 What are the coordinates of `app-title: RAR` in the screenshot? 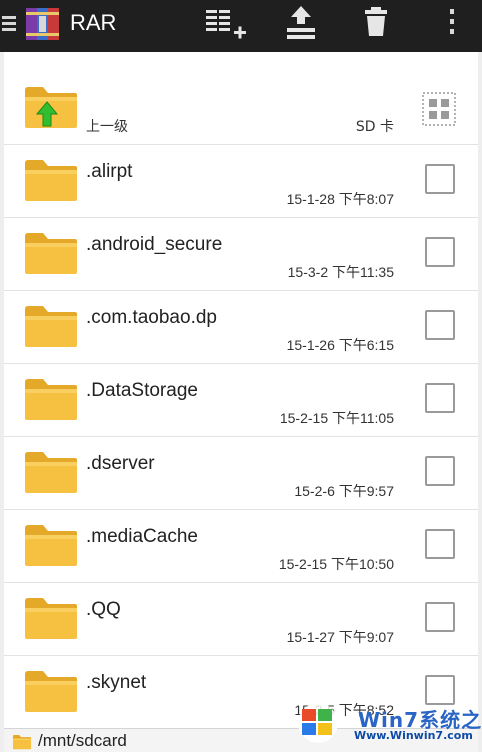 It's located at (93, 22).